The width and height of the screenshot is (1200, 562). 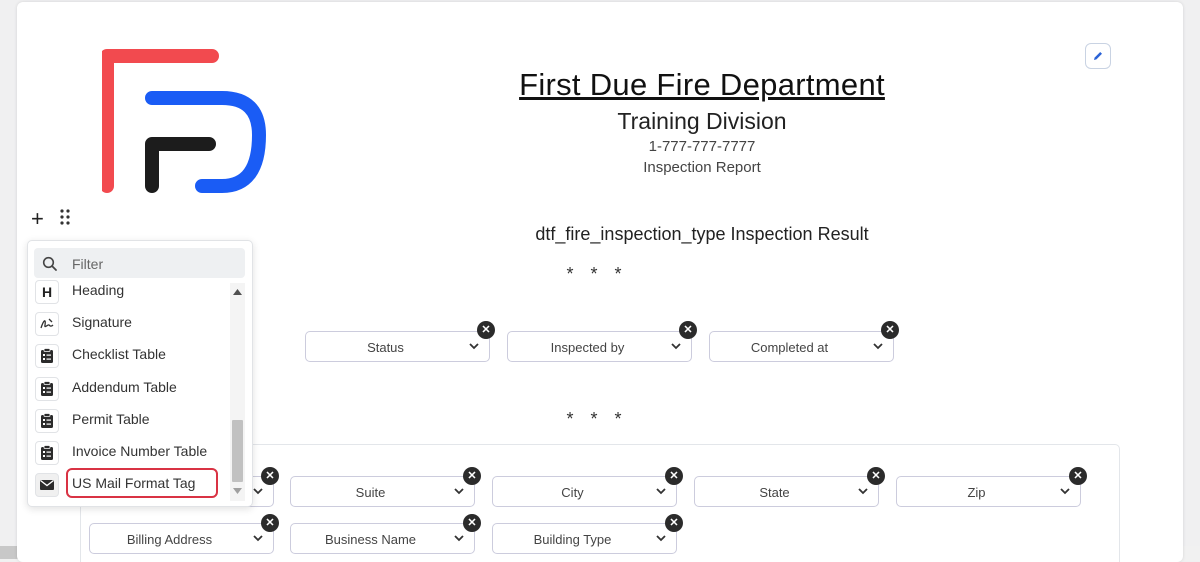 I want to click on status-field: Status, so click(x=397, y=346).